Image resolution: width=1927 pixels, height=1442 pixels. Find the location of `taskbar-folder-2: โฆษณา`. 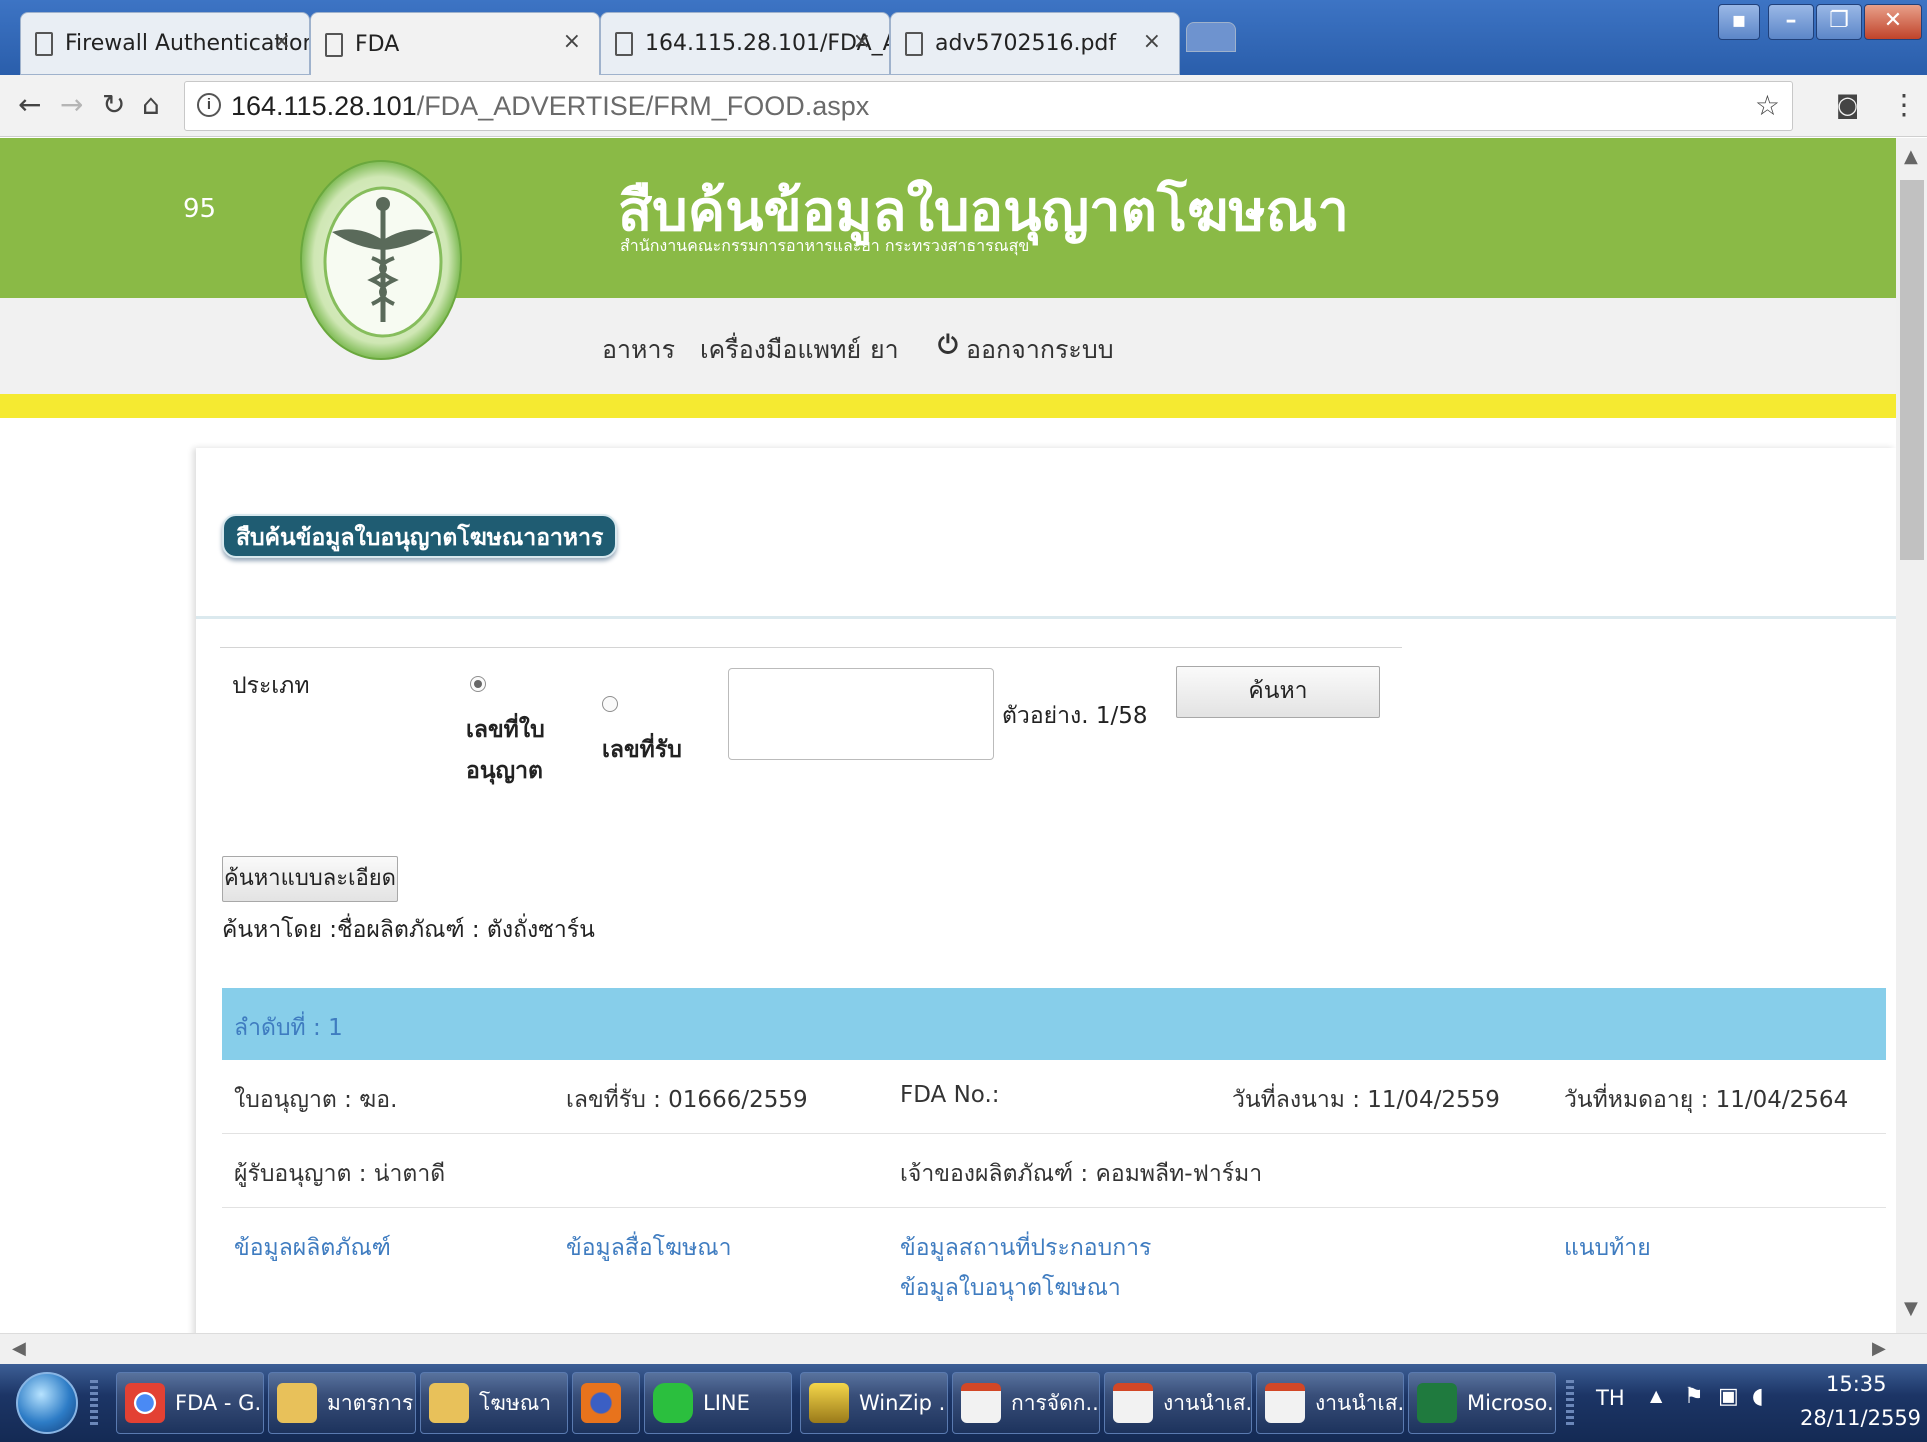

taskbar-folder-2: โฆษณา is located at coordinates (494, 1403).